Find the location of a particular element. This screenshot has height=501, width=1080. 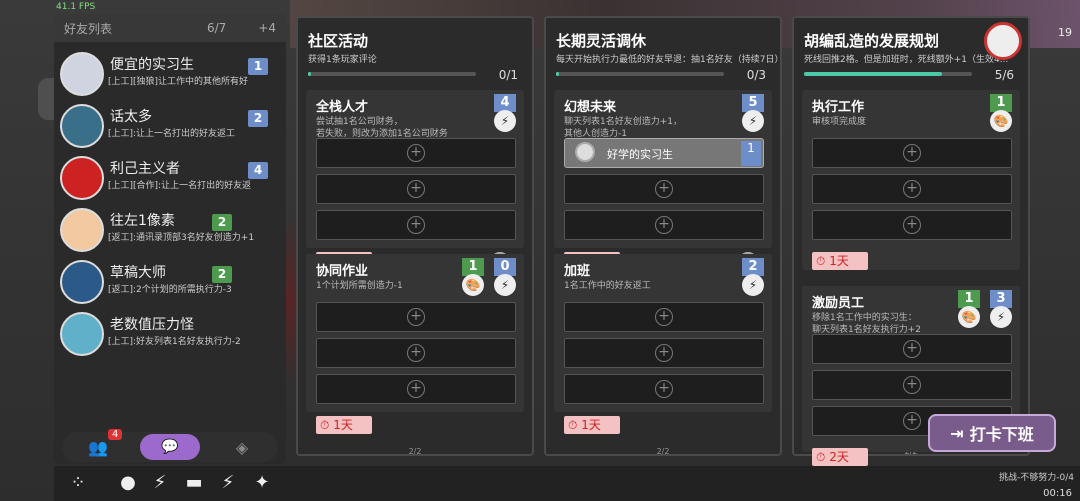

friend-item: 草稿大师 [返工]:2个计划的所需执行力-3 2 is located at coordinates (172, 283).